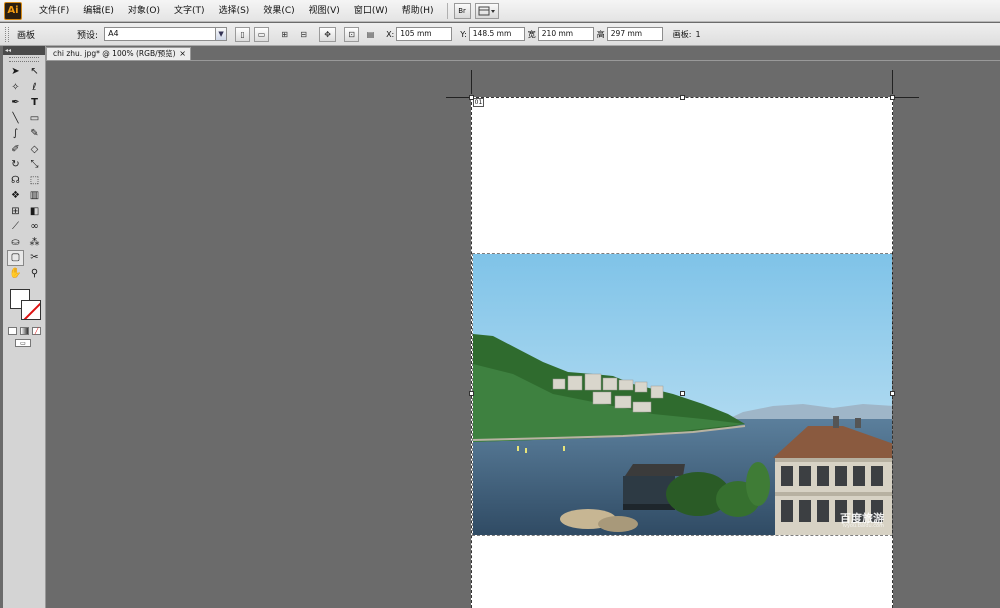 The width and height of the screenshot is (1000, 608). What do you see at coordinates (34, 119) in the screenshot?
I see `rectangle-tool-icon: ▭` at bounding box center [34, 119].